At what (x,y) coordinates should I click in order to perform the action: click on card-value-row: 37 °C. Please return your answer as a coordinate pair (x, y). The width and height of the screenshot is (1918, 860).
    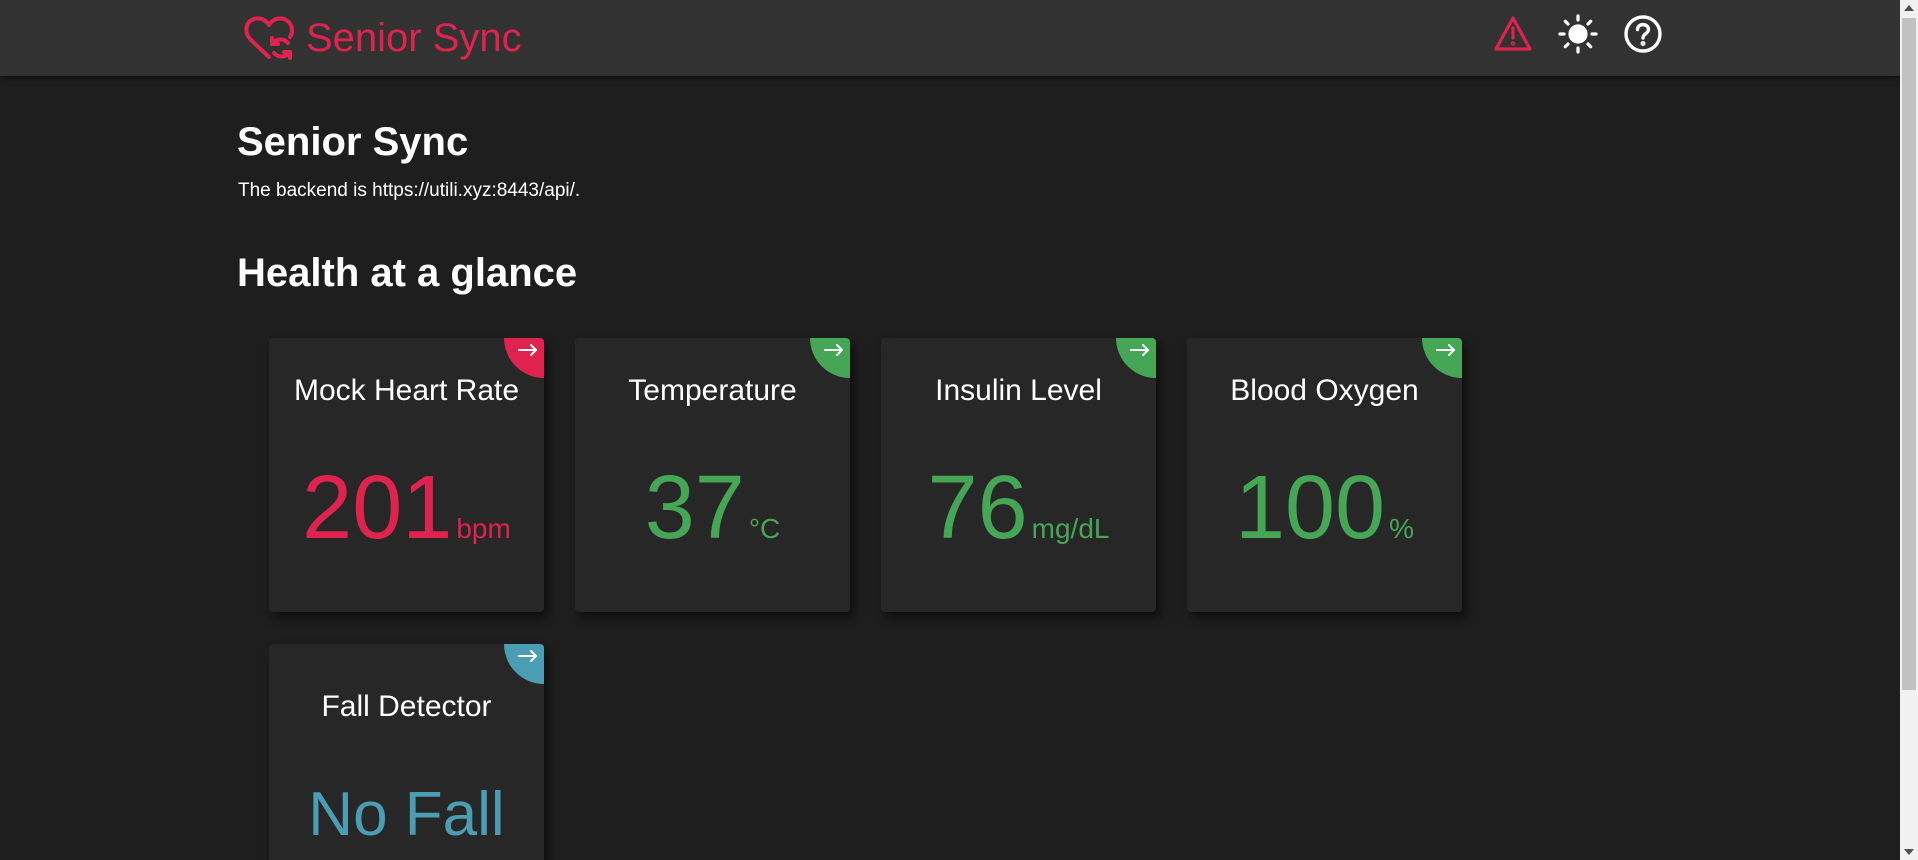
    Looking at the image, I should click on (712, 508).